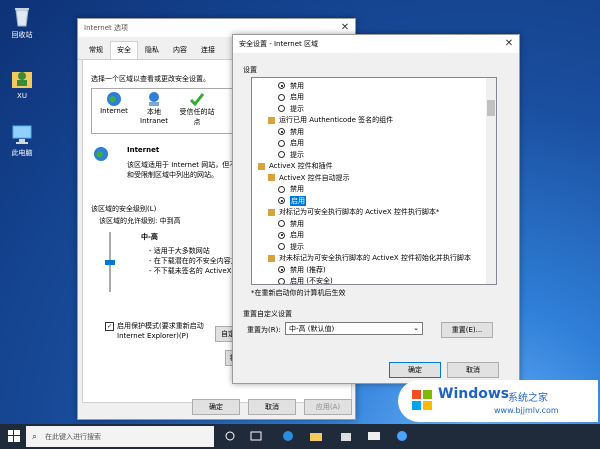 Image resolution: width=600 pixels, height=449 pixels. What do you see at coordinates (354, 328) in the screenshot?
I see `reset-level-dropdown: 中-高 (默认值) ⌄` at bounding box center [354, 328].